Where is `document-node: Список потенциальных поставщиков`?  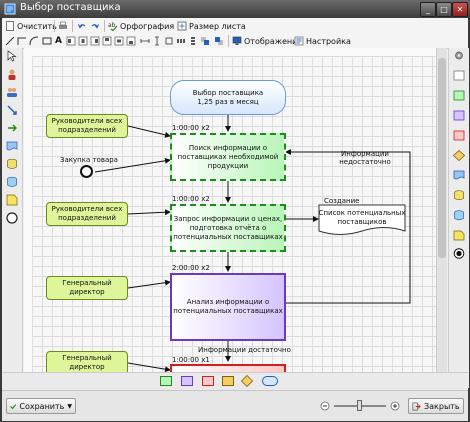
document-node: Список потенциальных поставщиков is located at coordinates (362, 218).